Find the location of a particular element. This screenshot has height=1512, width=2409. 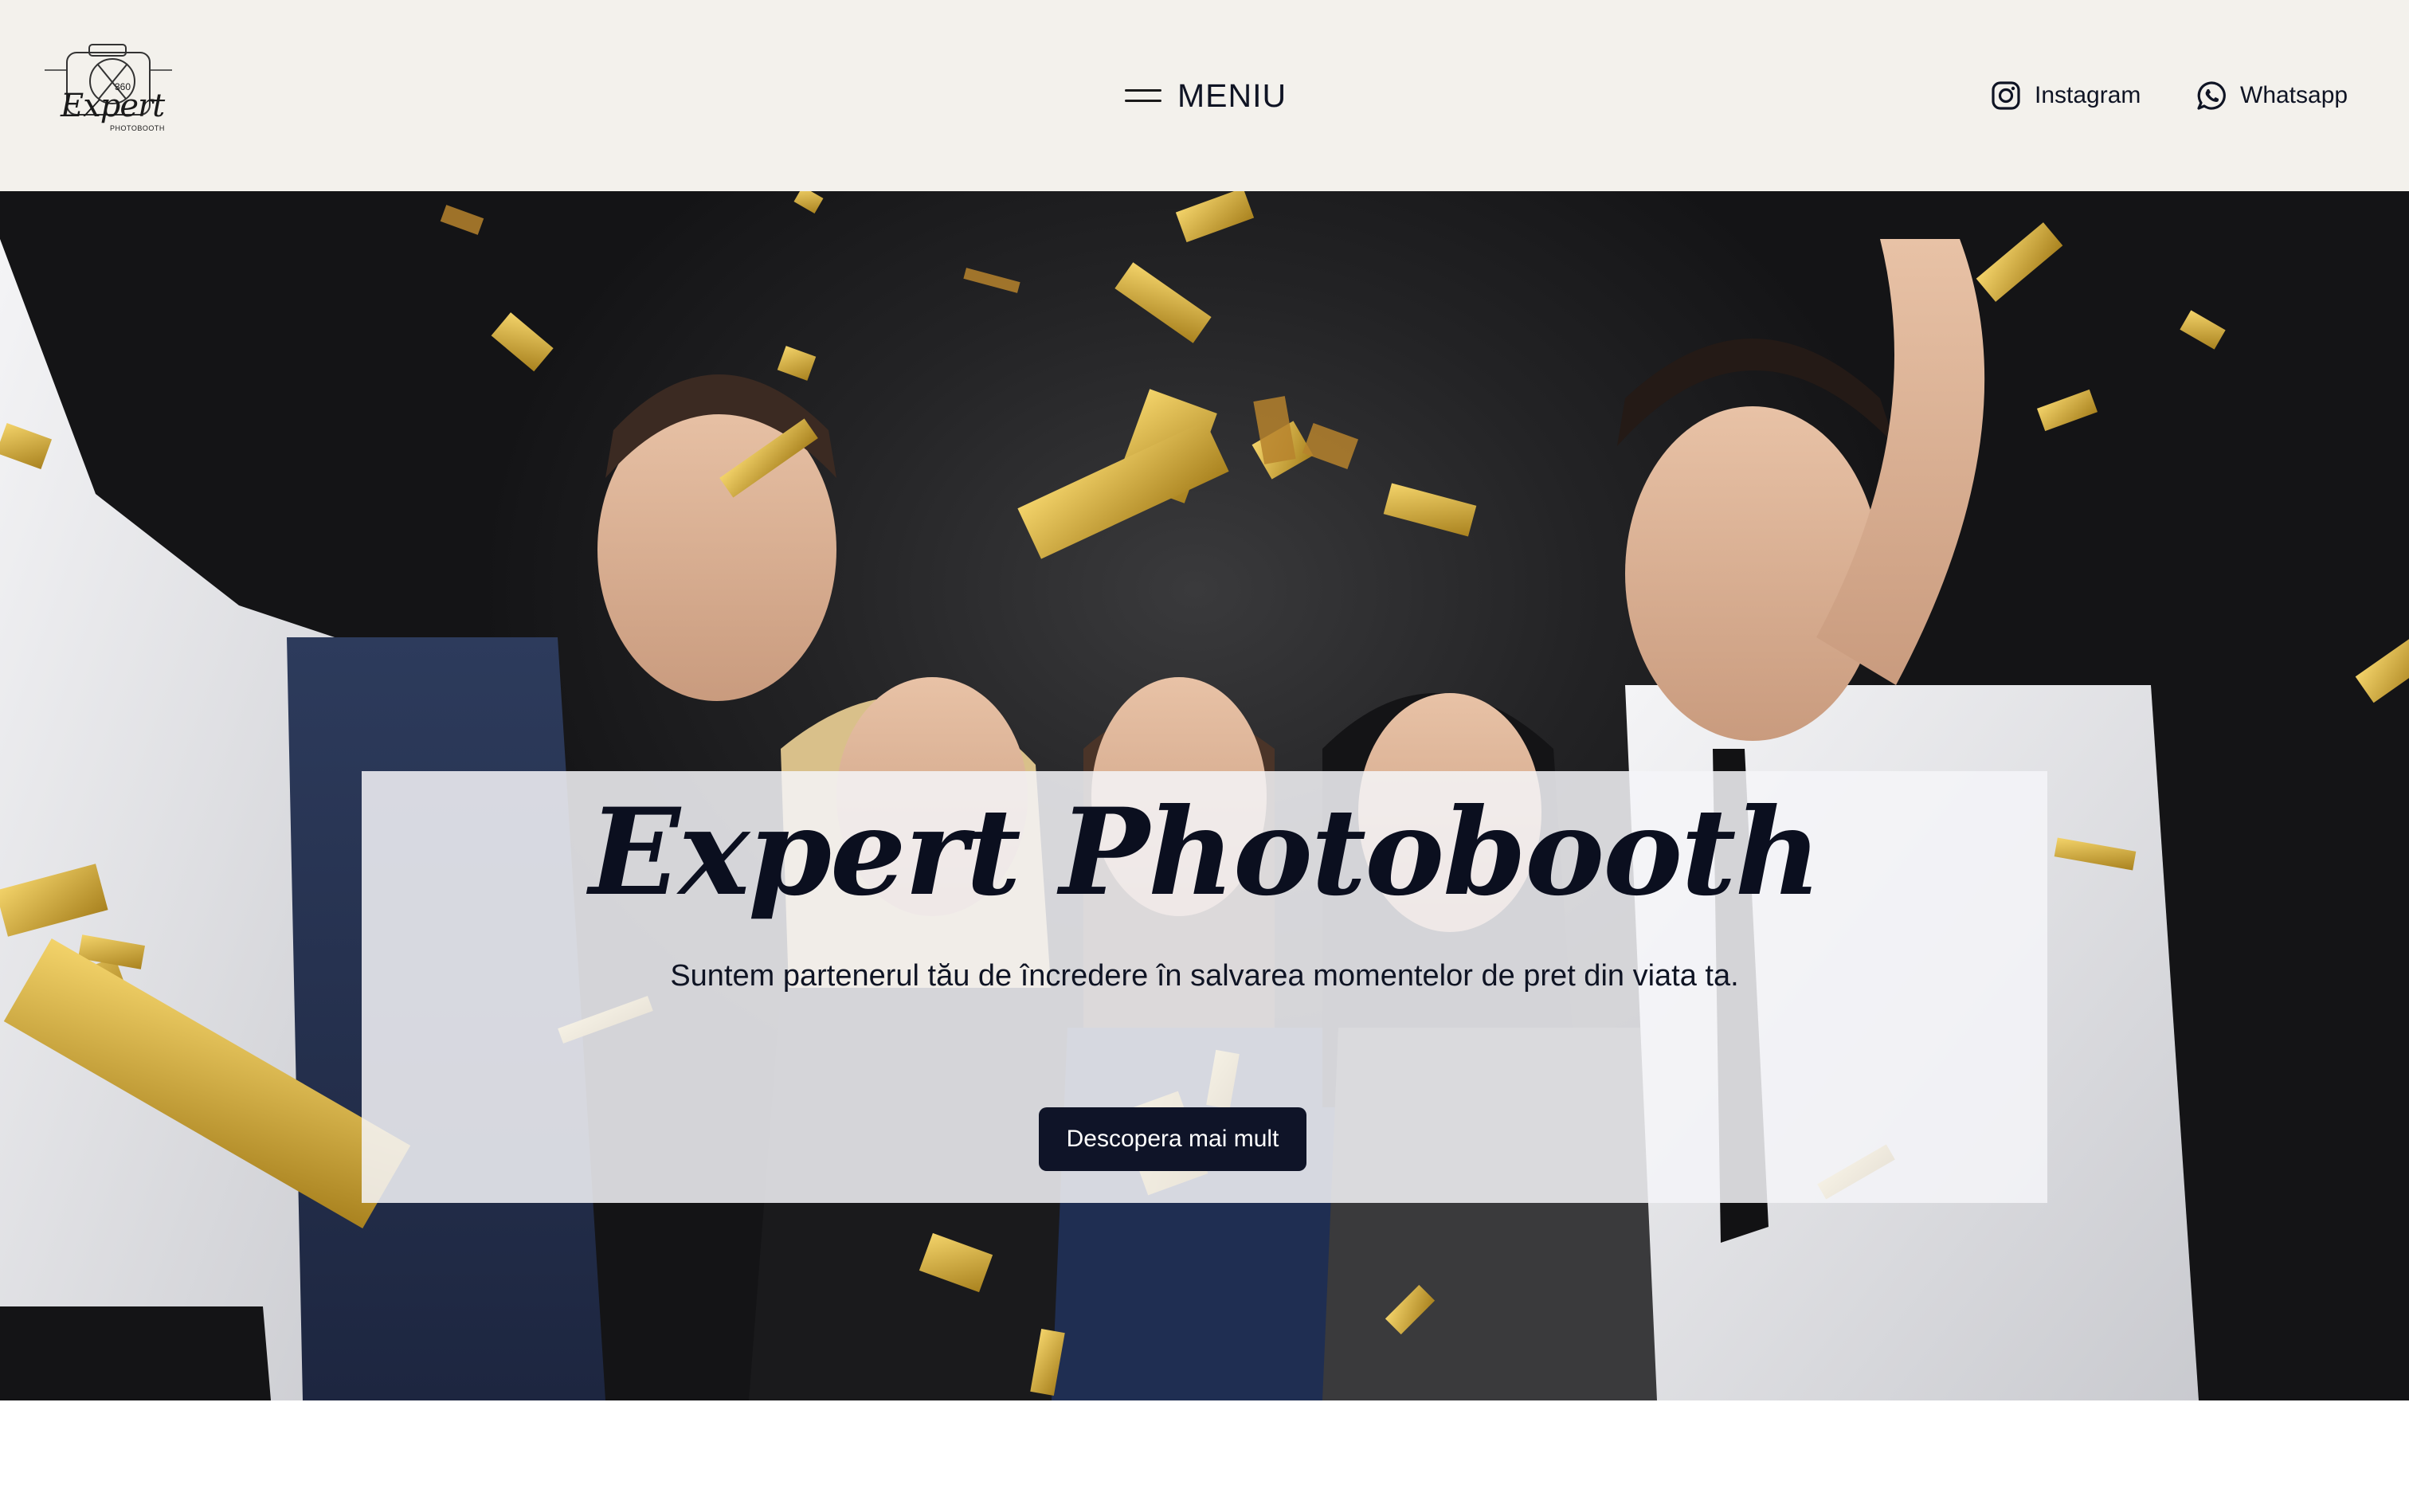

logo: Expert 360 PHOTOBOOTH is located at coordinates (108, 93).